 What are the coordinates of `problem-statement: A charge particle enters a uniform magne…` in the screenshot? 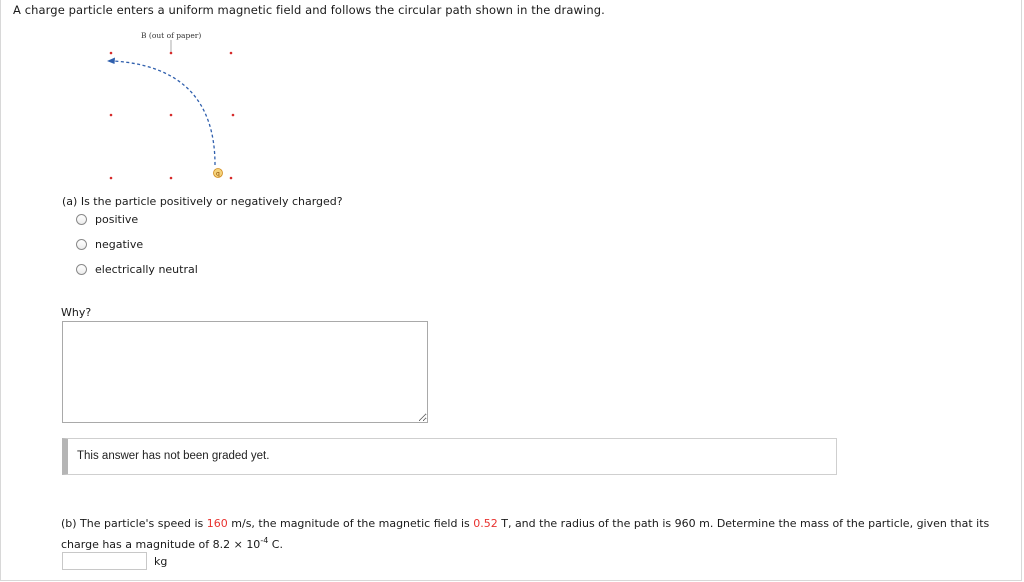 It's located at (309, 10).